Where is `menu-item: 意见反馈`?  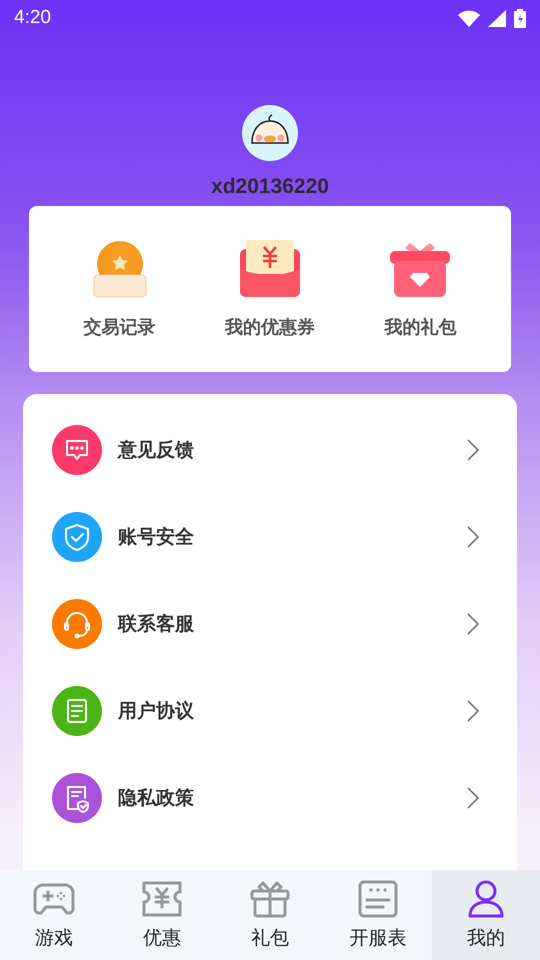
menu-item: 意见反馈 is located at coordinates (270, 449).